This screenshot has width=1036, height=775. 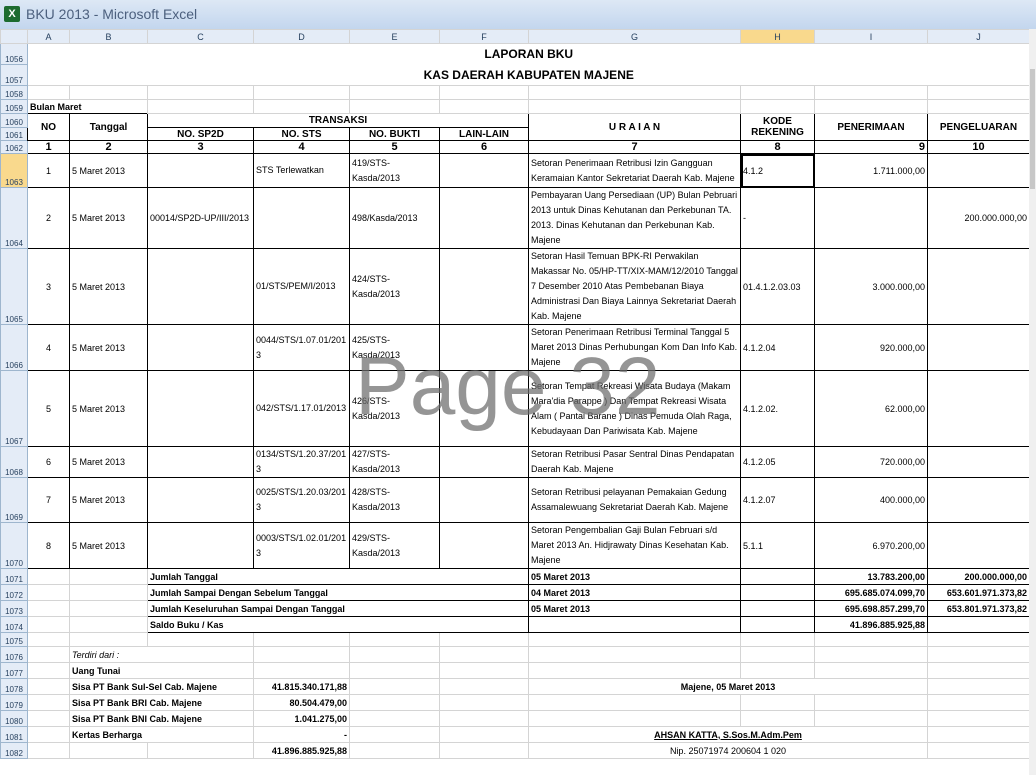 I want to click on cell-sts, so click(x=301, y=218).